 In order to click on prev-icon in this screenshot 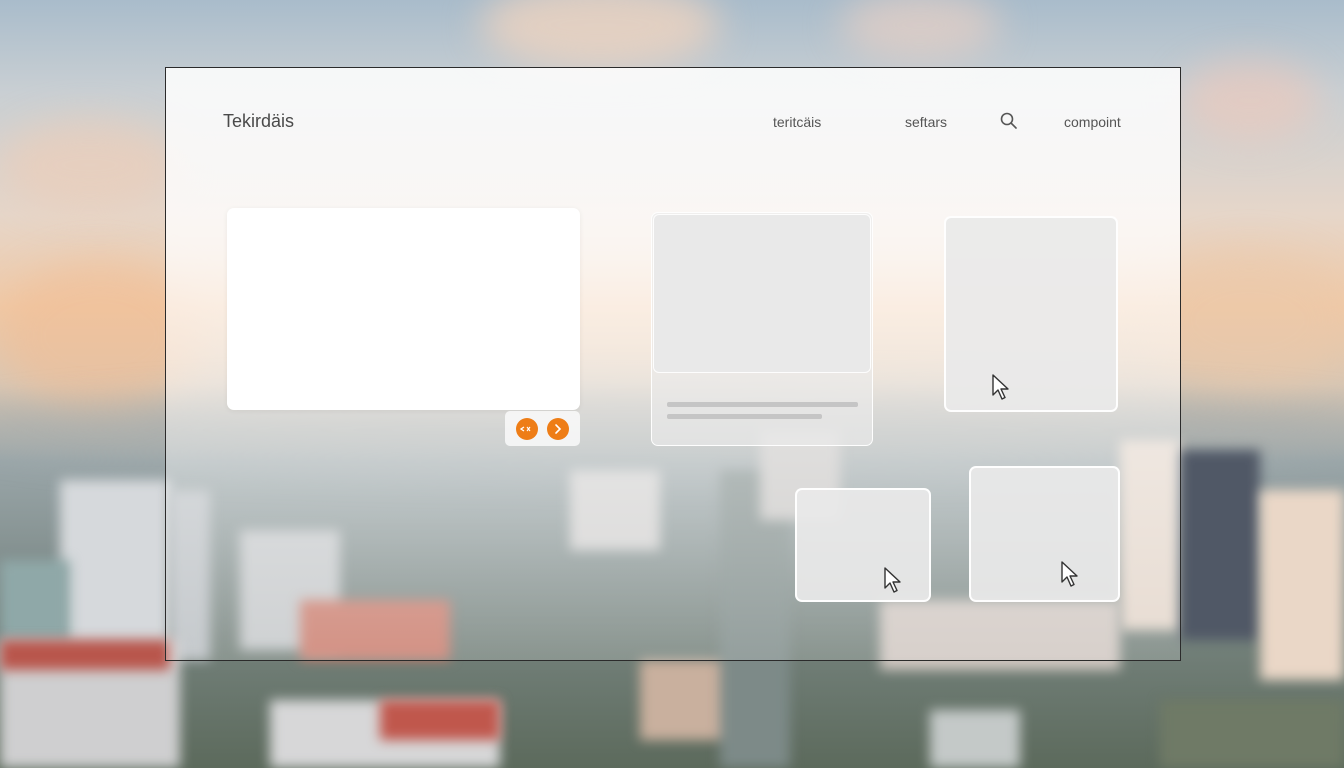, I will do `click(525, 429)`.